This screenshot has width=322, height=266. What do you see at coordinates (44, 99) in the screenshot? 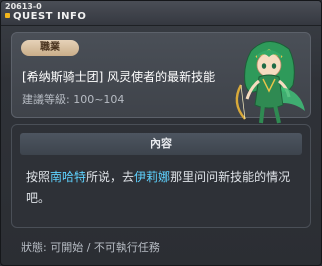
I see `level-label: 建議等級` at bounding box center [44, 99].